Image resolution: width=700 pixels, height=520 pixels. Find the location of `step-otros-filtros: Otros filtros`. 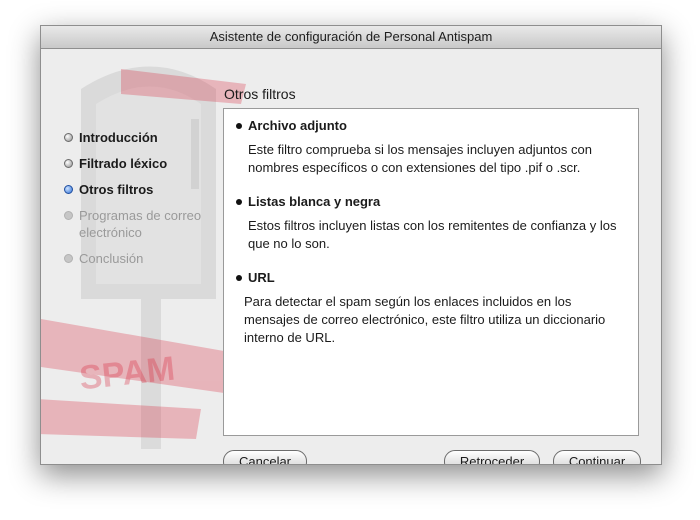

step-otros-filtros: Otros filtros is located at coordinates (143, 189).